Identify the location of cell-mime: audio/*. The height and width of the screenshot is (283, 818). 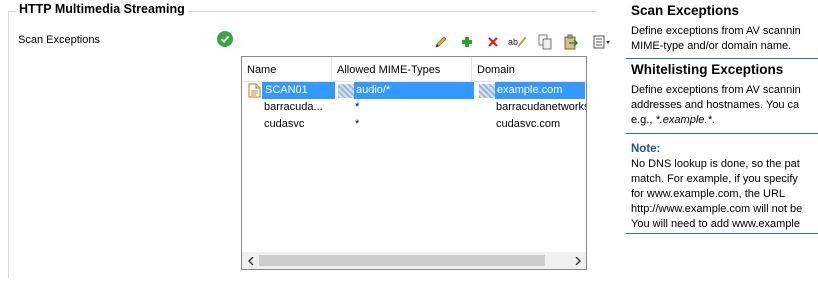
(414, 90).